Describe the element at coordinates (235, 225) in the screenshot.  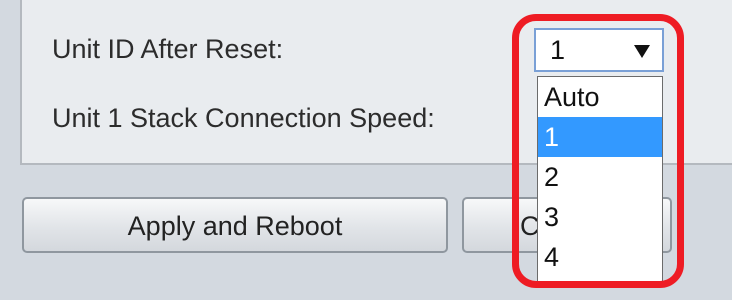
I see `apply-and-reboot-button: Apply and Reboot` at that location.